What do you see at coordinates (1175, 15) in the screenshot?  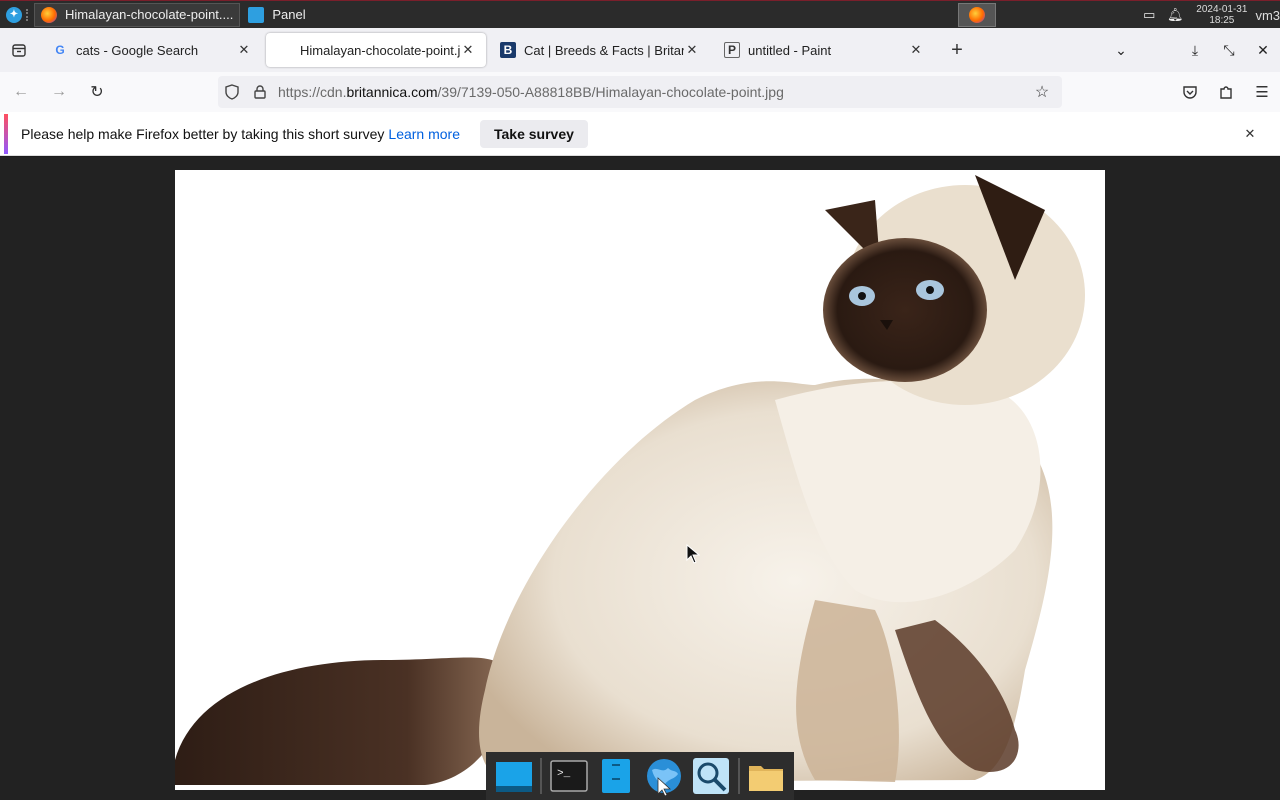 I see `notification-bell-icon: 🔔︎` at bounding box center [1175, 15].